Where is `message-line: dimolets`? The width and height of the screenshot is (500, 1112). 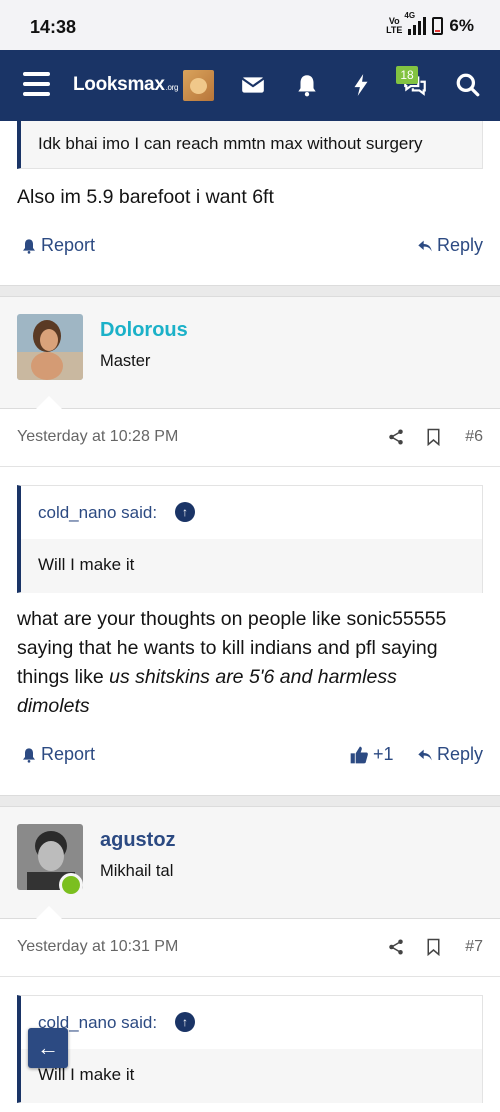 message-line: dimolets is located at coordinates (53, 706).